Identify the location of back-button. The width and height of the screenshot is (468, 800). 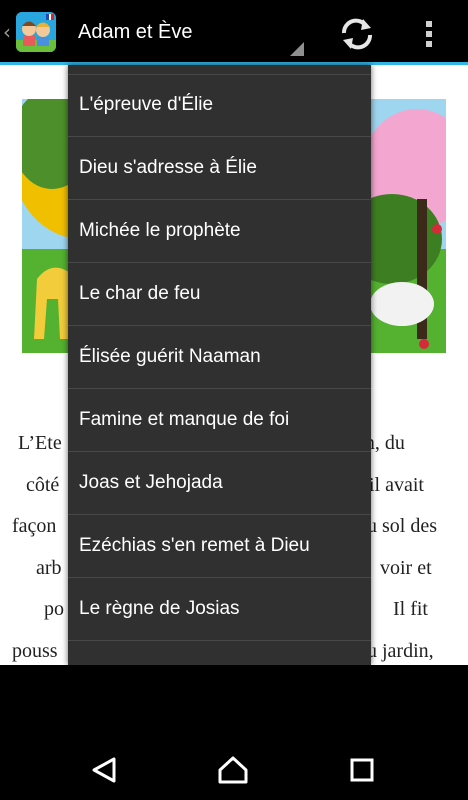
(106, 770).